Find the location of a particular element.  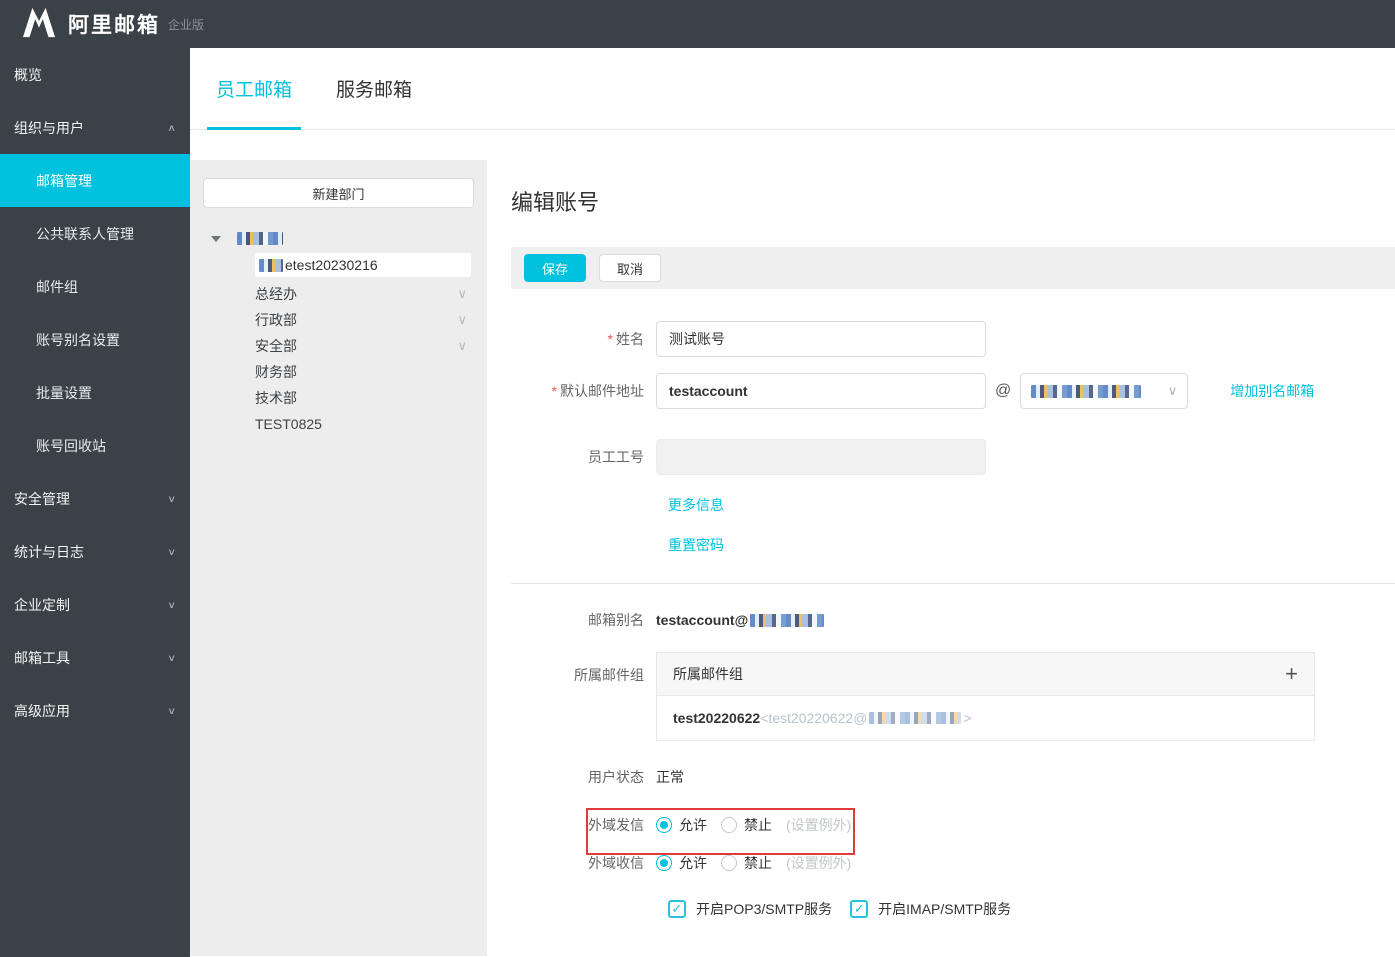

tree-item-dept: TEST0825 is located at coordinates (363, 424).